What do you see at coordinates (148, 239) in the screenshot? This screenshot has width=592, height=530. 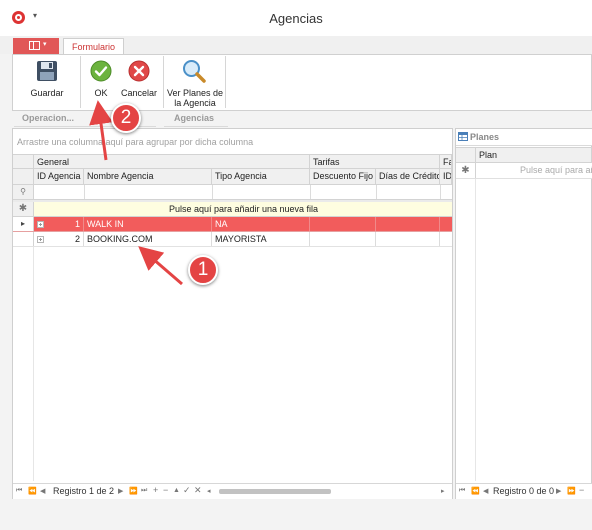 I see `cell-nombre-agencia: BOOKING.COM` at bounding box center [148, 239].